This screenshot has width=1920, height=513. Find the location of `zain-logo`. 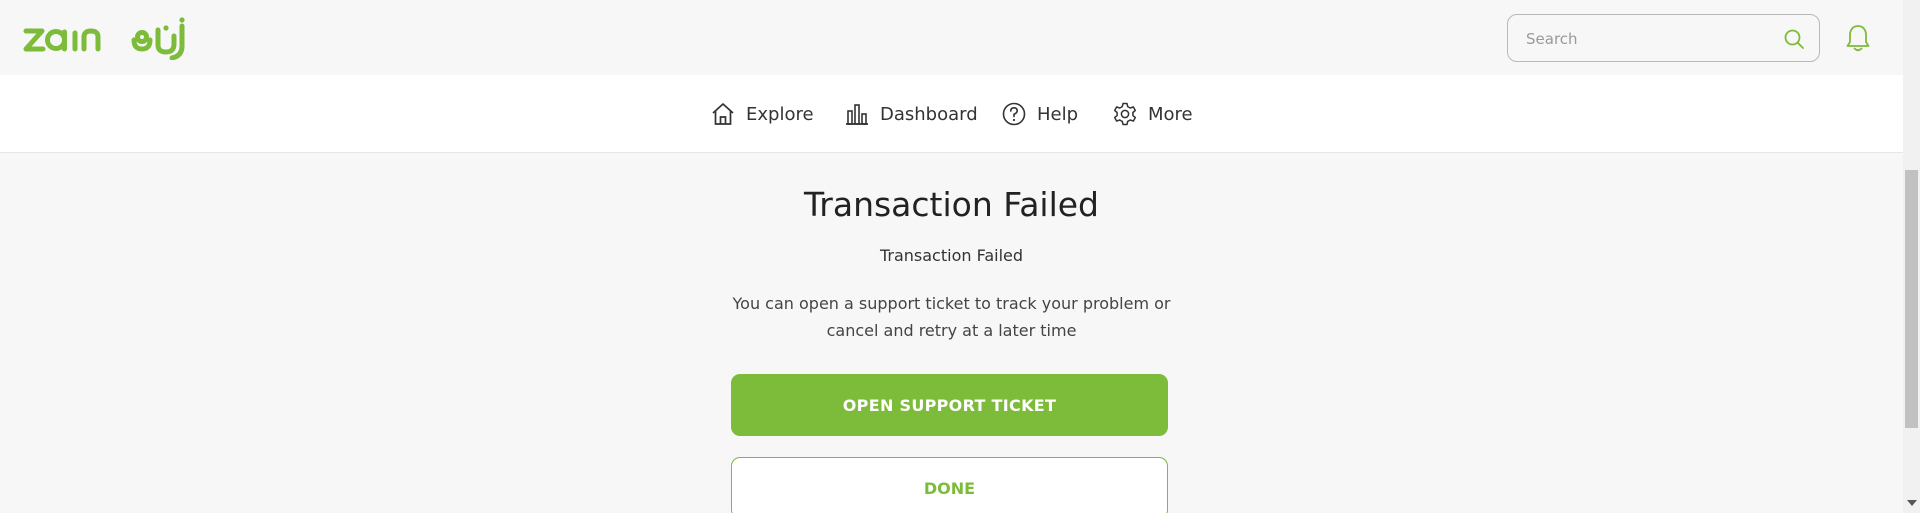

zain-logo is located at coordinates (112, 38).